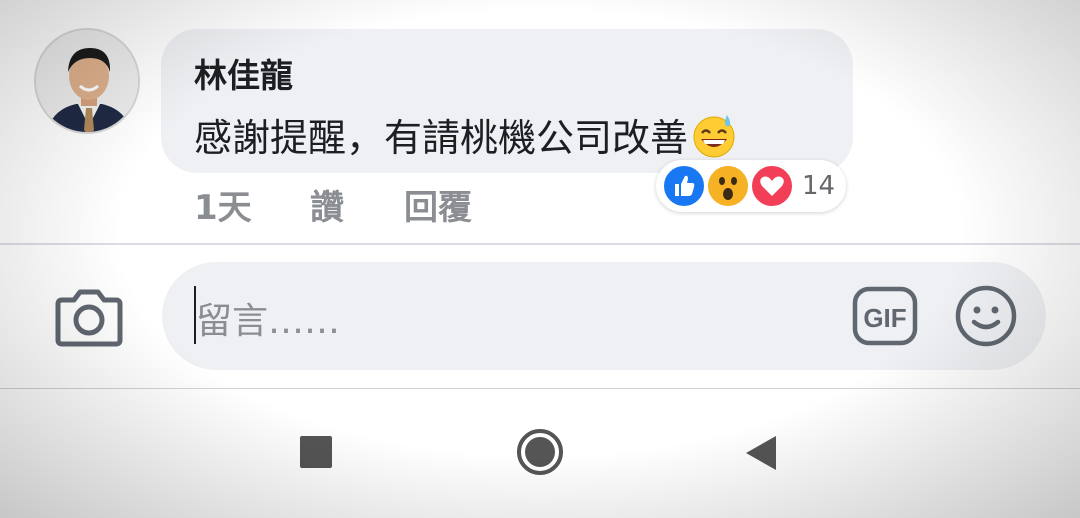 This screenshot has width=1080, height=518. I want to click on reply-link: 回覆, so click(438, 204).